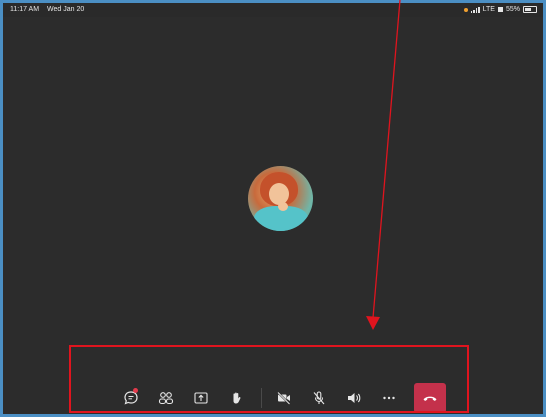 The width and height of the screenshot is (546, 417). Describe the element at coordinates (512, 9) in the screenshot. I see `battery-percent: 55%` at that location.